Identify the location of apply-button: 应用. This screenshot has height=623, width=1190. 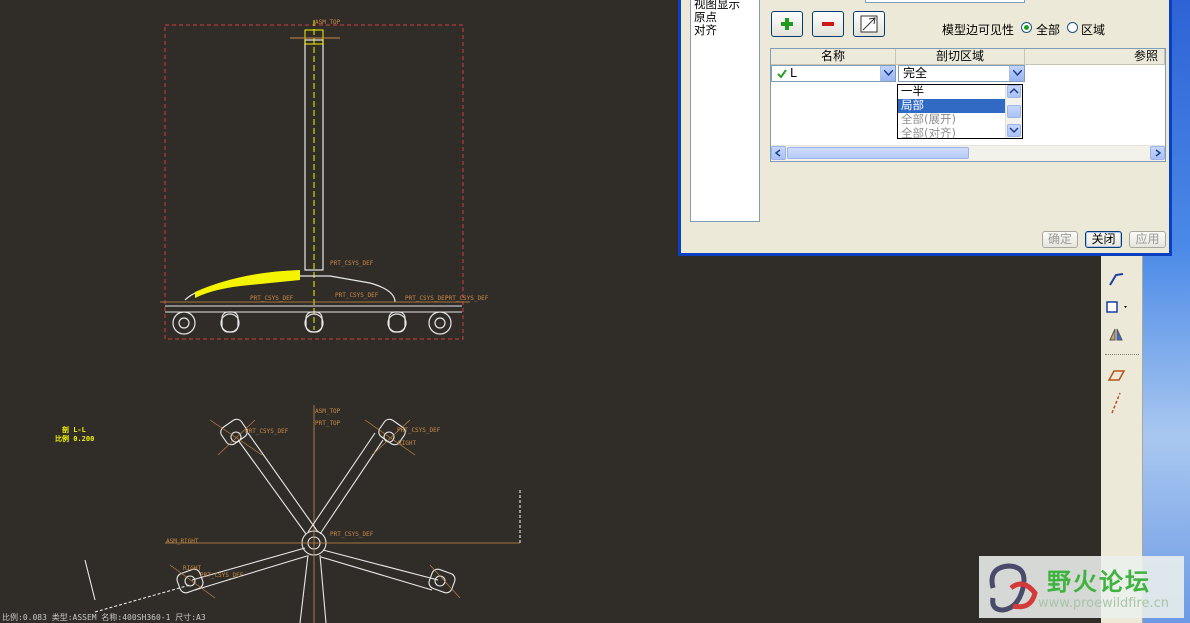
(1147, 239).